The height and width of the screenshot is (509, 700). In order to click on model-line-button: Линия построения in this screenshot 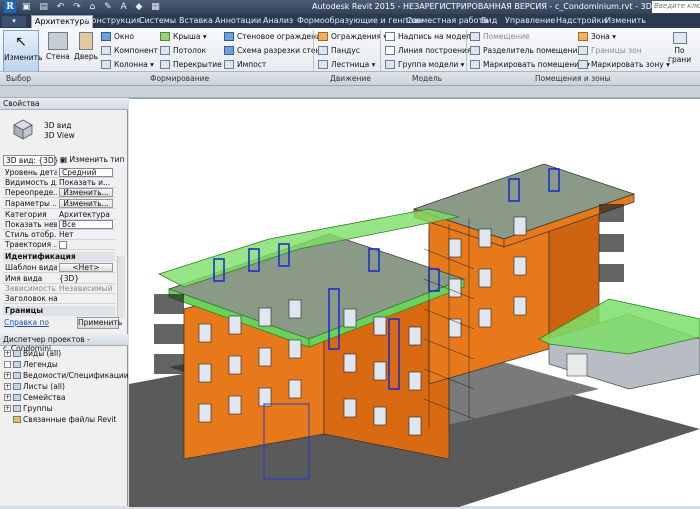, I will do `click(428, 50)`.